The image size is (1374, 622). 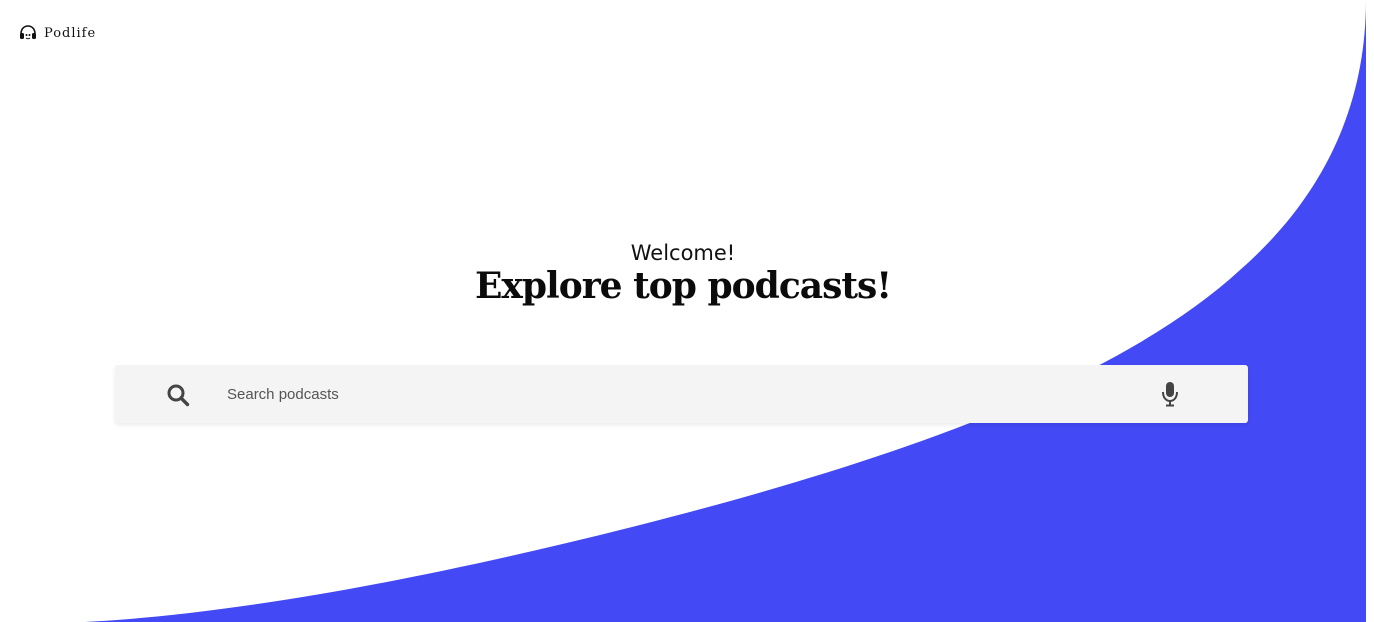 What do you see at coordinates (683, 253) in the screenshot?
I see `hero-subtitle: Welcome!` at bounding box center [683, 253].